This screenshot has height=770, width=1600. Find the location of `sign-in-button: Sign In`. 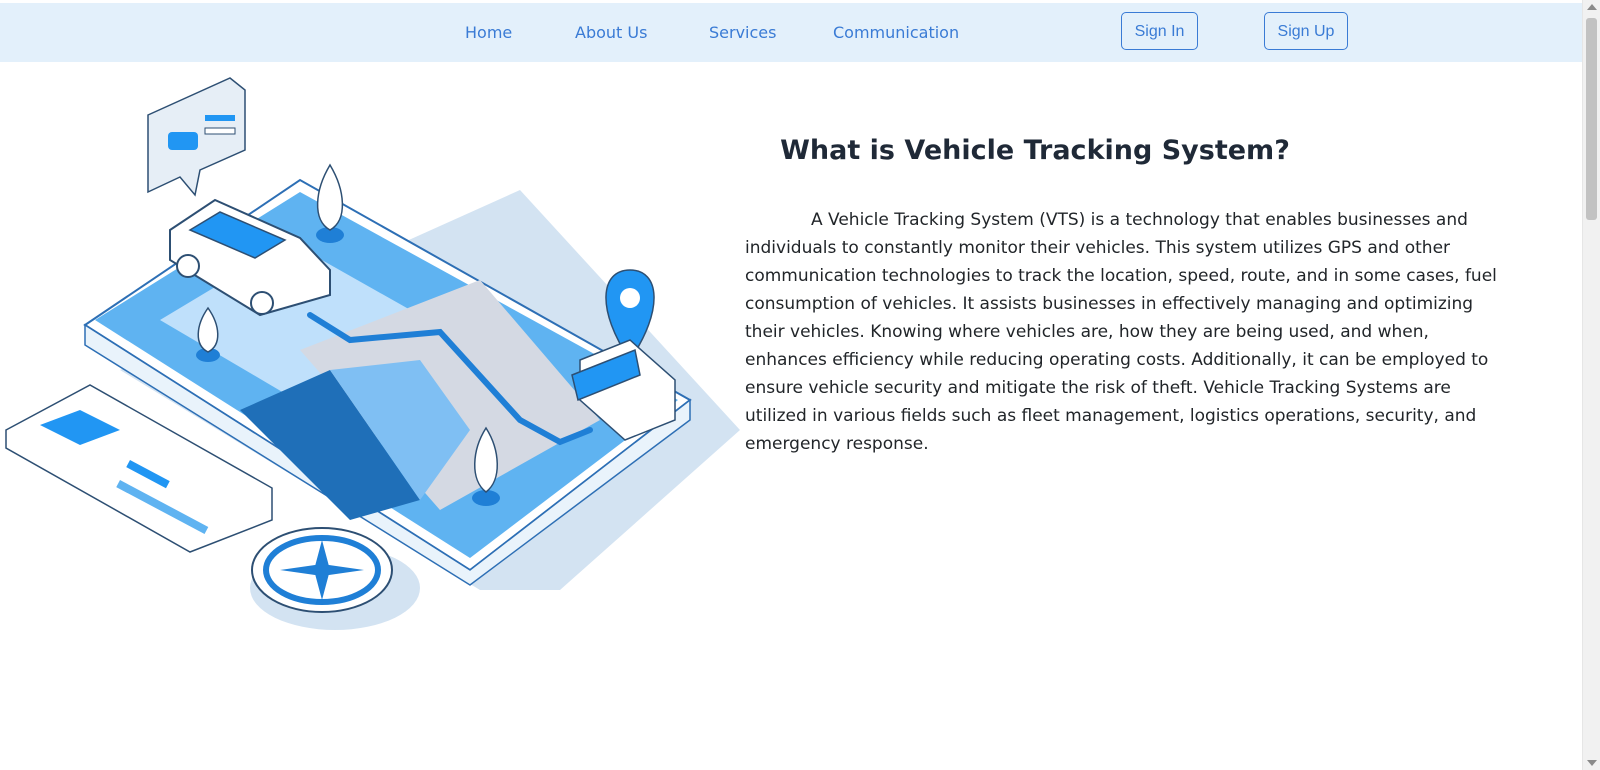

sign-in-button: Sign In is located at coordinates (1159, 31).